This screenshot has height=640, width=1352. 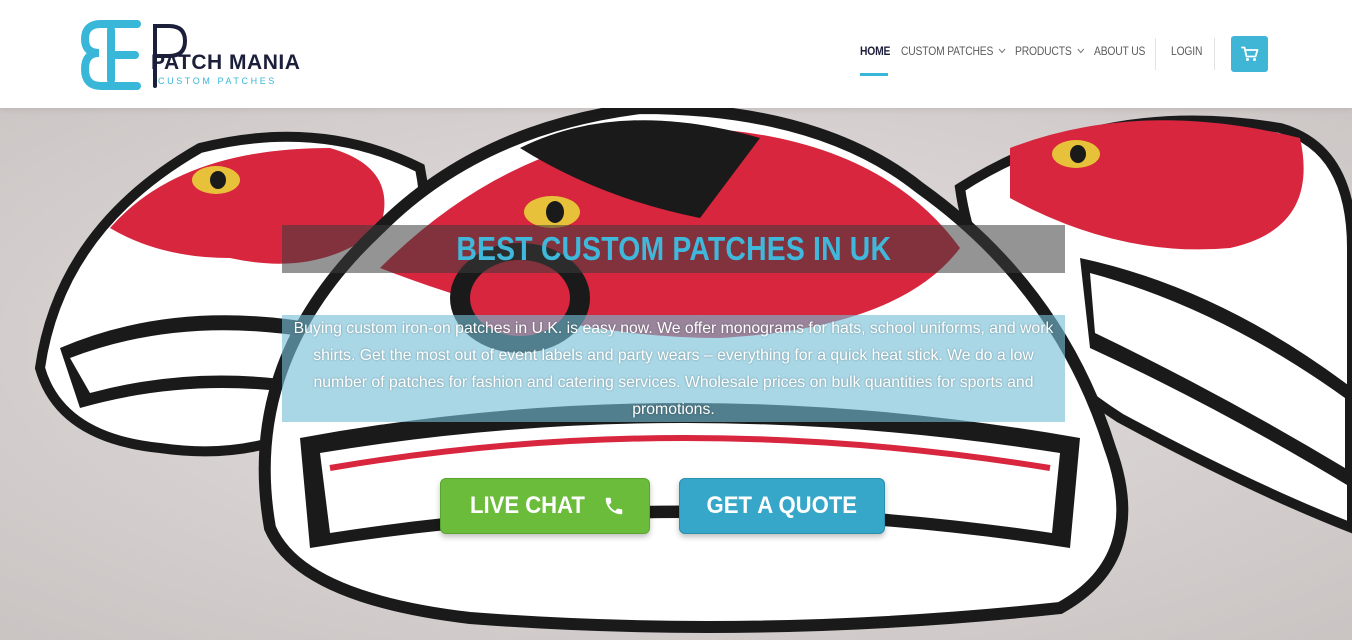 I want to click on nav-item-label: HOME, so click(x=875, y=51).